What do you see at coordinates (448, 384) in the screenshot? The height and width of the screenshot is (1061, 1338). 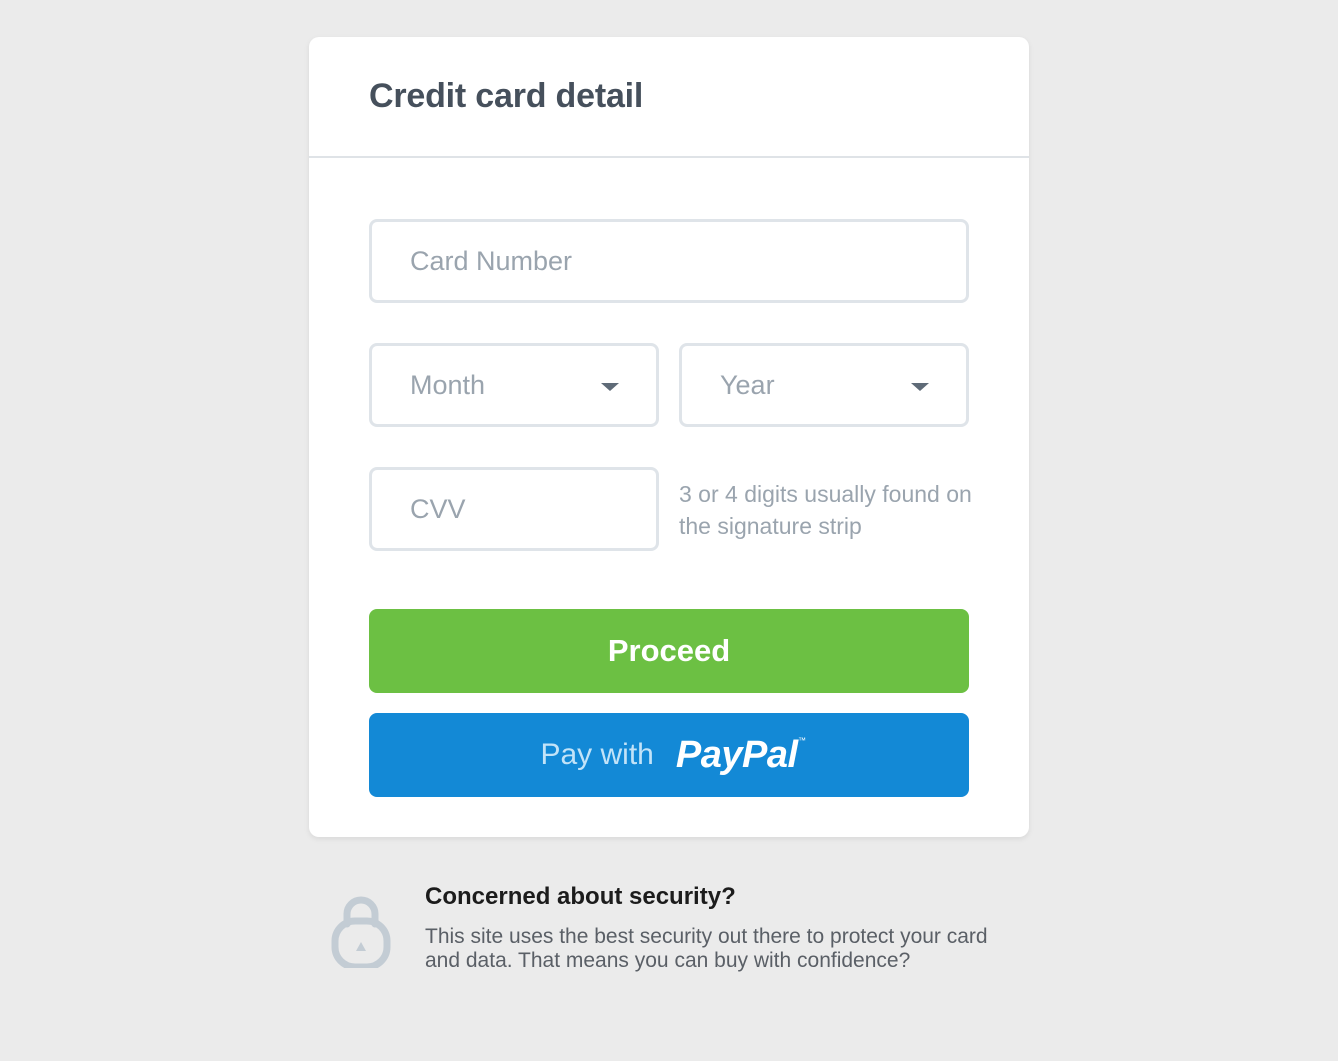 I see `month-select-label: Month` at bounding box center [448, 384].